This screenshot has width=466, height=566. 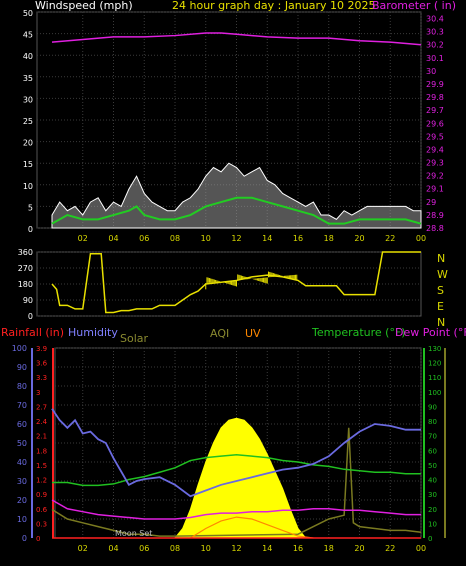 What do you see at coordinates (233, 288) in the screenshot?
I see `wind-direction-panel: 090180270360 NWSEN` at bounding box center [233, 288].